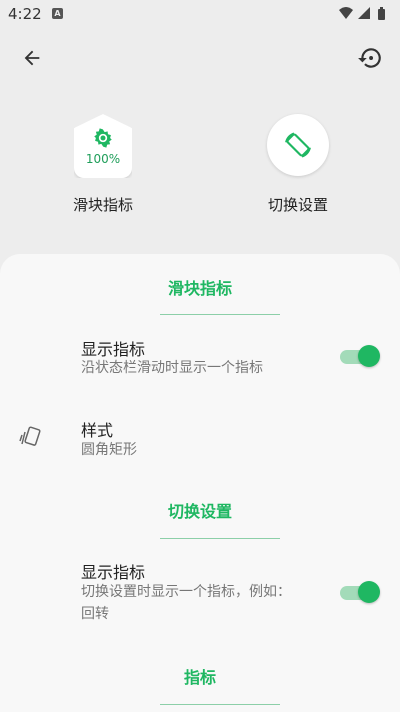  What do you see at coordinates (199, 288) in the screenshot?
I see `section-title-slider: 滑块指标` at bounding box center [199, 288].